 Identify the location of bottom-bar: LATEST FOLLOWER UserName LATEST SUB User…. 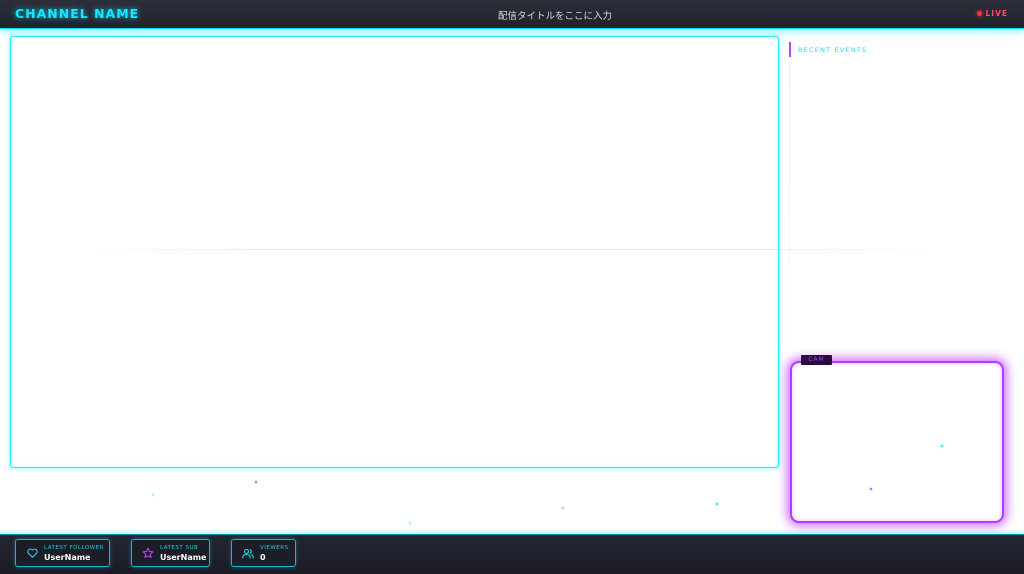
(512, 554).